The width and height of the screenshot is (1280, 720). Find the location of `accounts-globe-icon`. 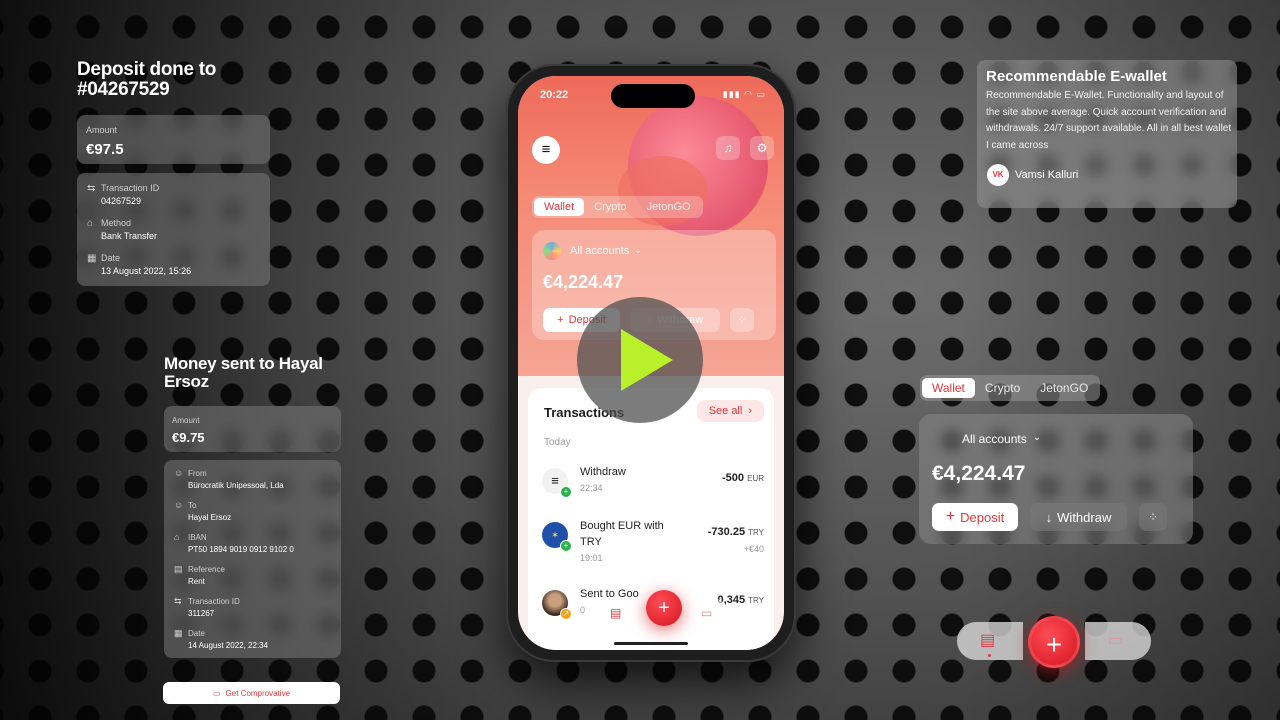

accounts-globe-icon is located at coordinates (552, 251).